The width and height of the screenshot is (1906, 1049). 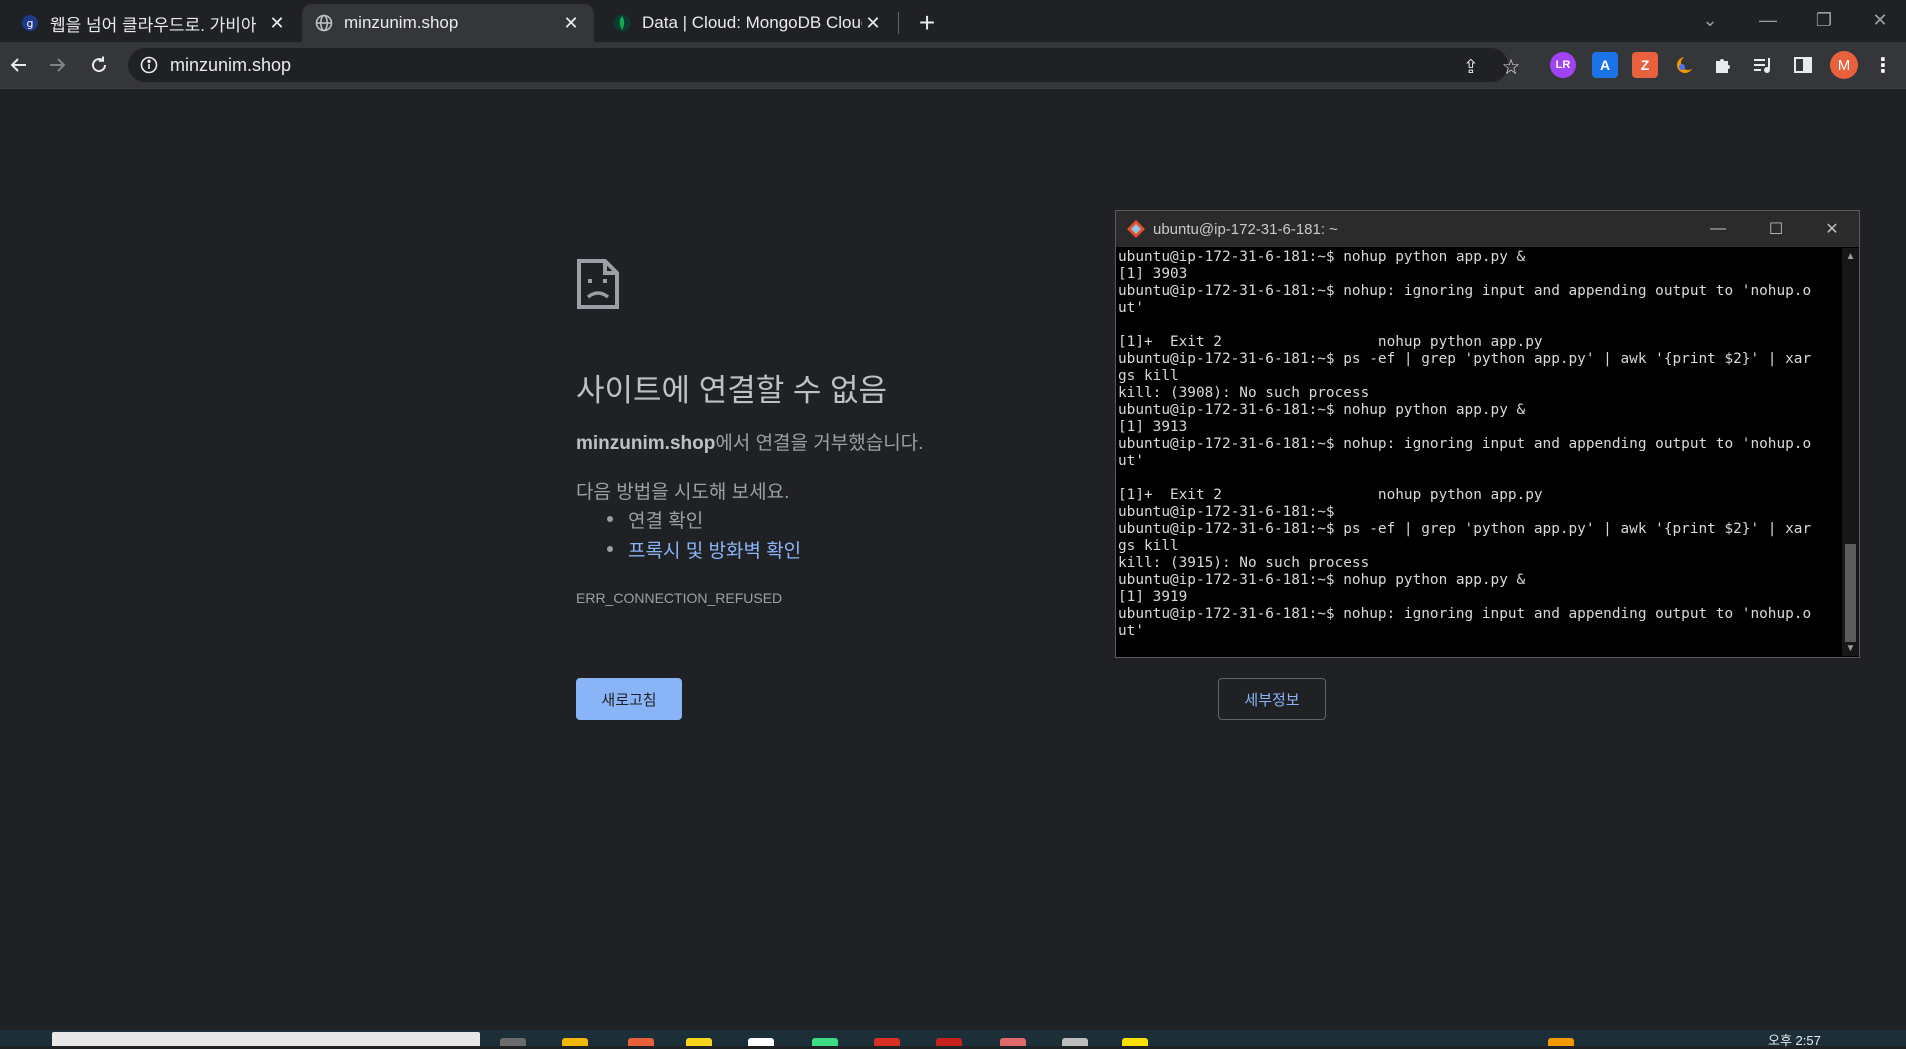 What do you see at coordinates (513, 1042) in the screenshot?
I see `task-view-icon` at bounding box center [513, 1042].